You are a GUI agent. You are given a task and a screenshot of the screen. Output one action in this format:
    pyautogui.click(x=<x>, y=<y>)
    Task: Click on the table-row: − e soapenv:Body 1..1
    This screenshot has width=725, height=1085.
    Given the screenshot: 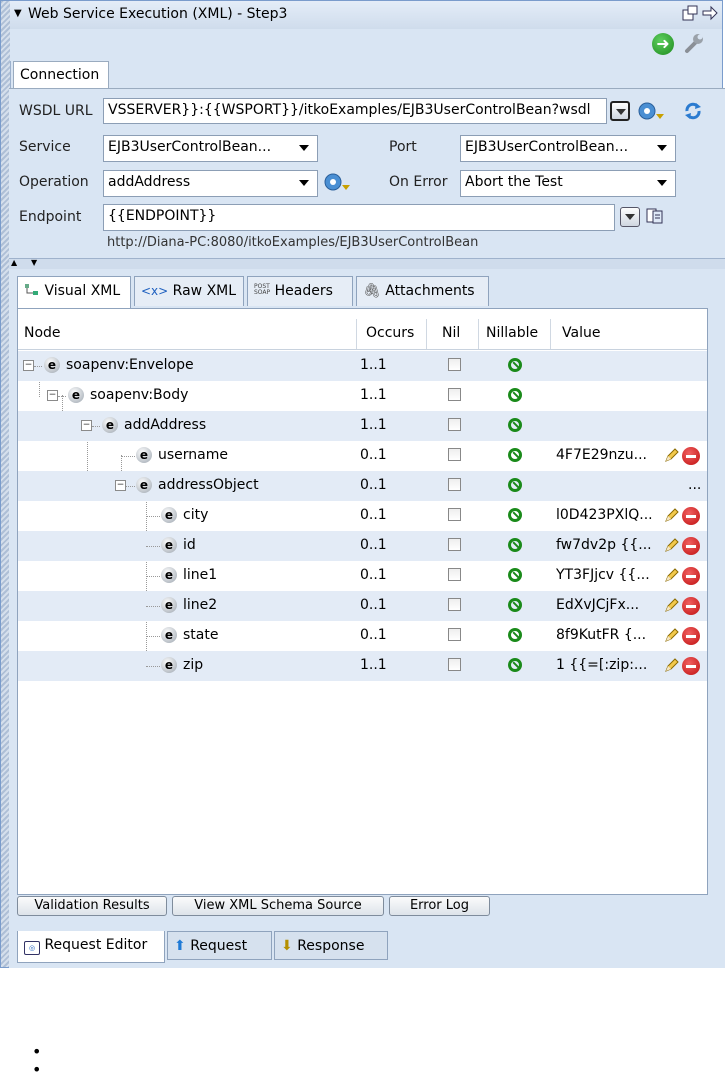 What is the action you would take?
    pyautogui.click(x=362, y=396)
    